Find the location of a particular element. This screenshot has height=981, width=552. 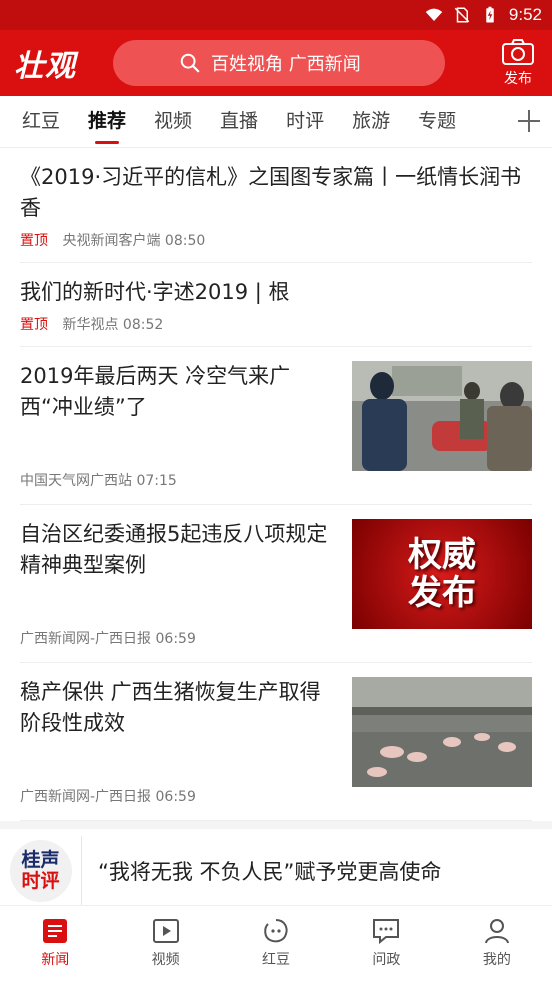

news-item: 我们的新时代·字述2019 | 根 置顶 新华视点 08:52 is located at coordinates (276, 305).